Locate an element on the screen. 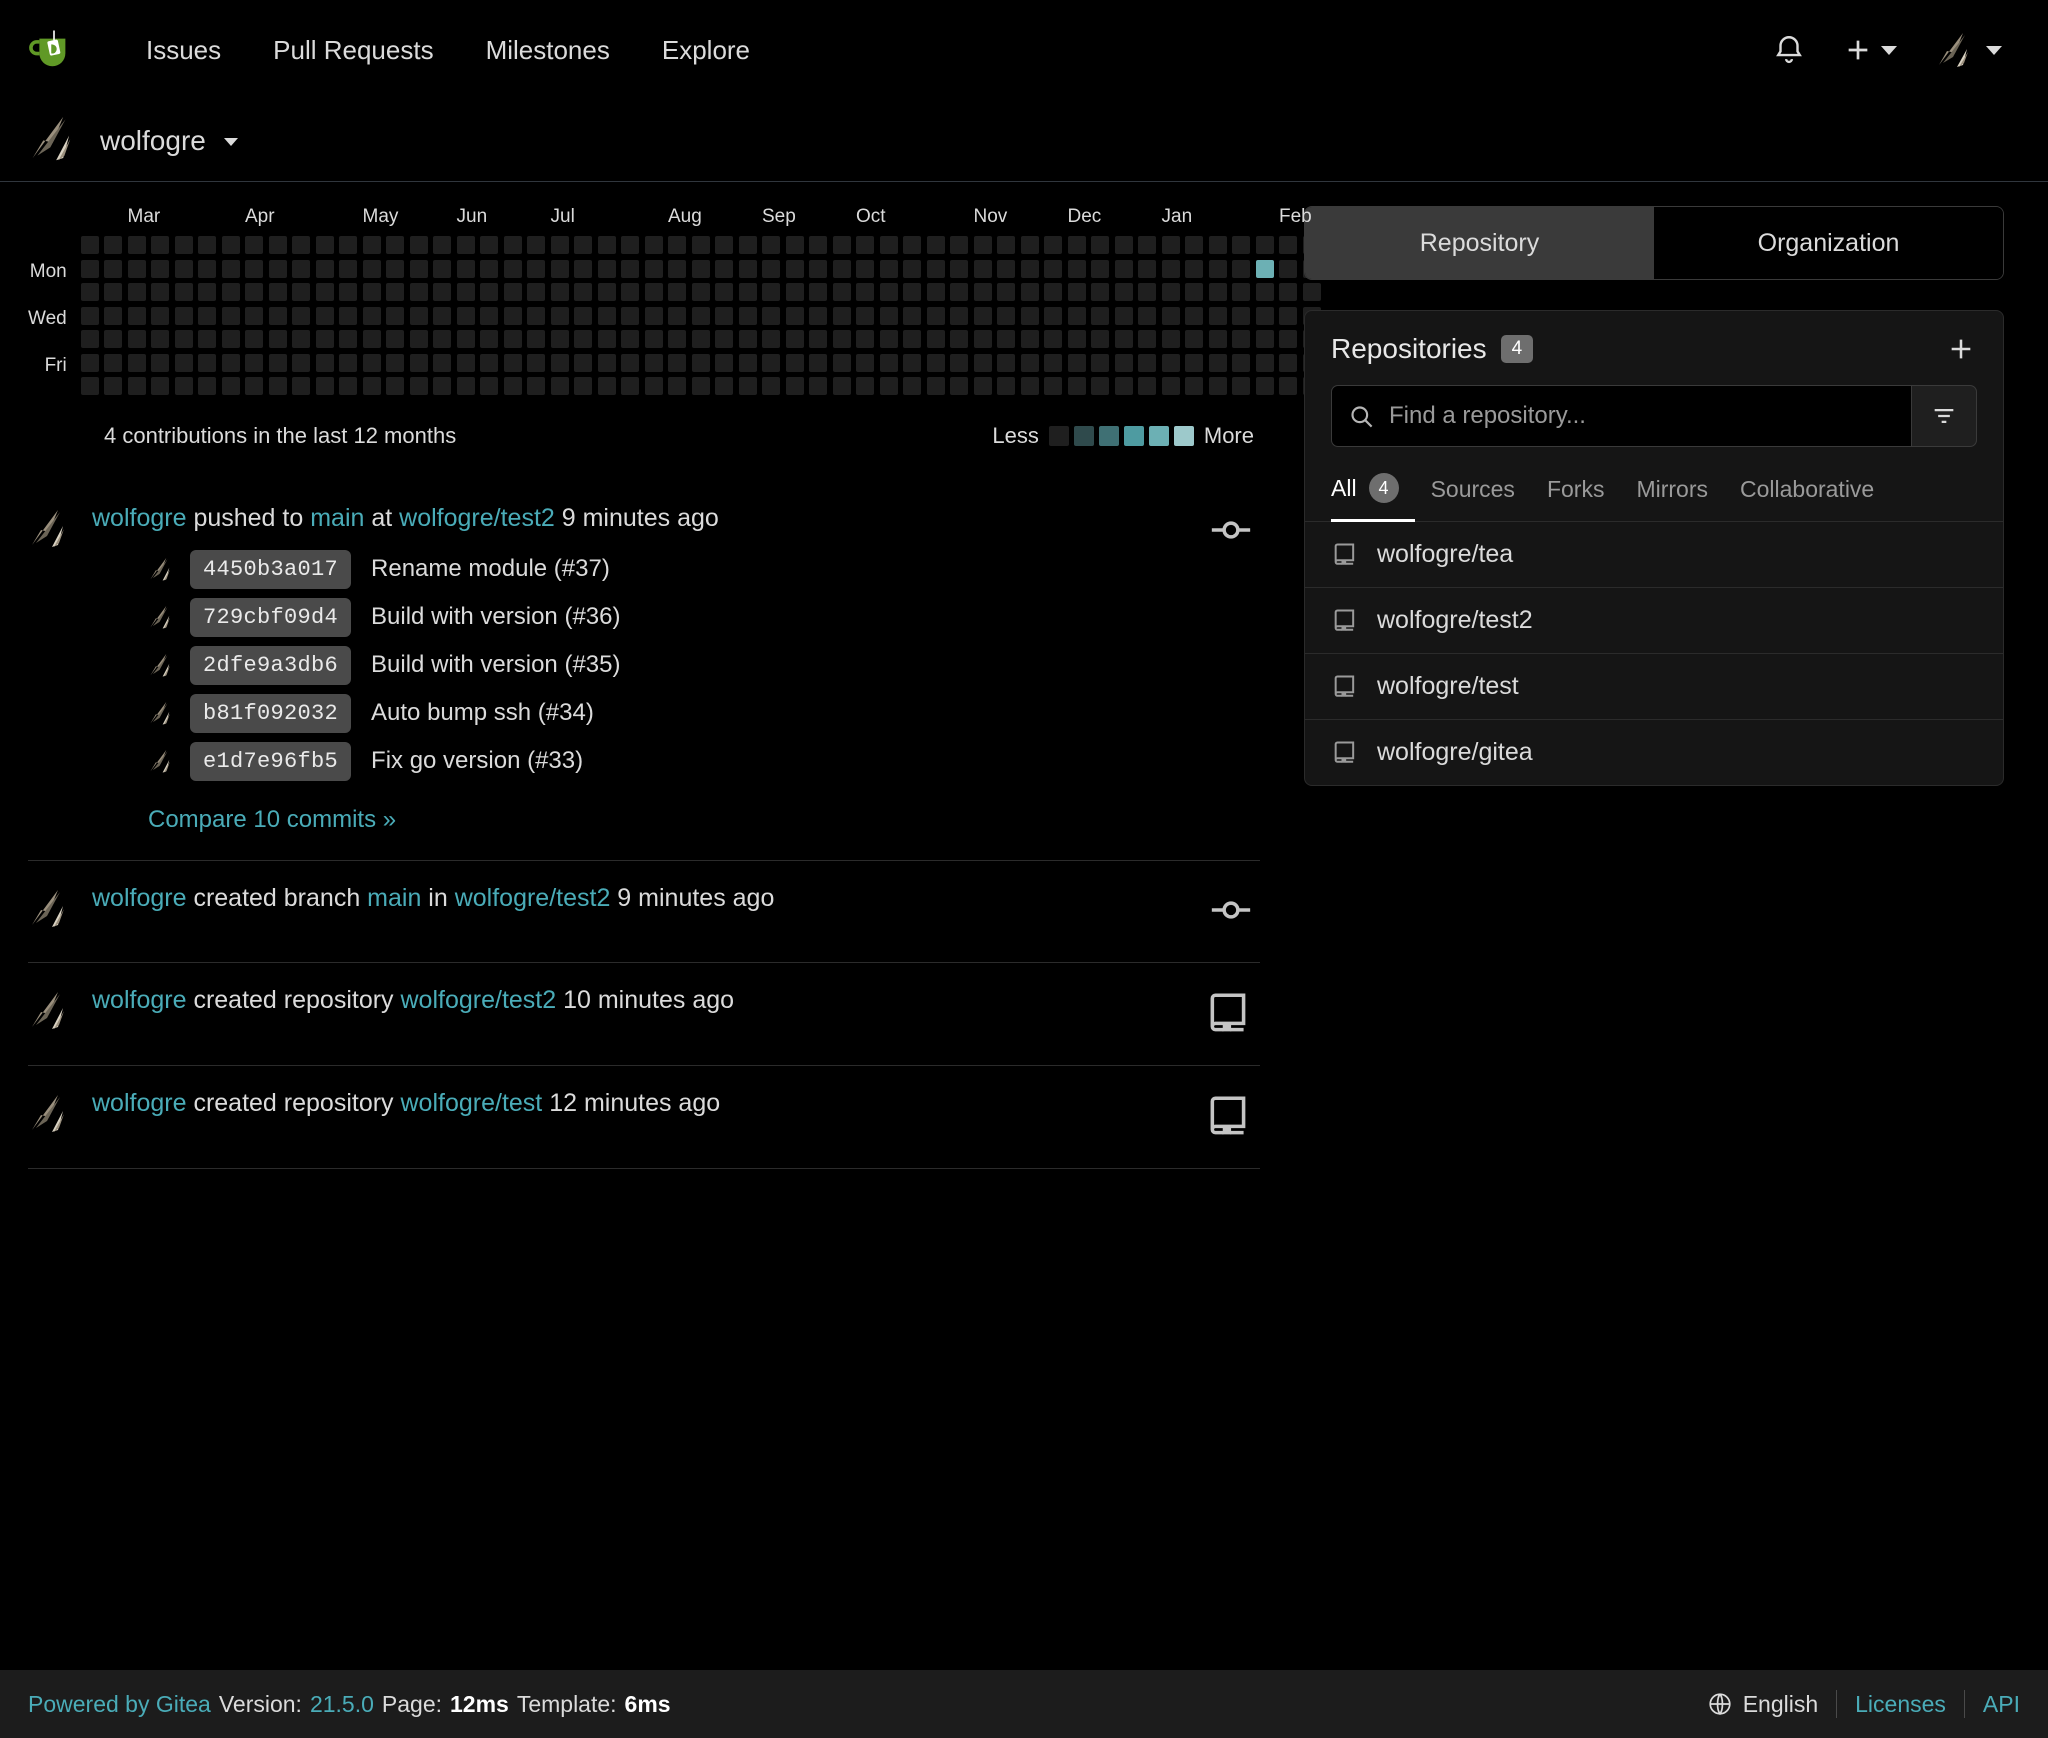 This screenshot has width=2048, height=1738. commit-sha: 729cbf09d4 is located at coordinates (271, 617).